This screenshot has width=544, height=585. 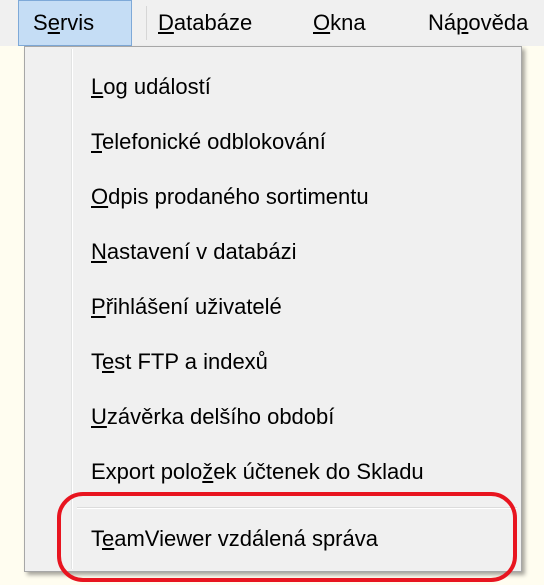 What do you see at coordinates (193, 306) in the screenshot?
I see `menu-item-label: řihlášení uživatelé` at bounding box center [193, 306].